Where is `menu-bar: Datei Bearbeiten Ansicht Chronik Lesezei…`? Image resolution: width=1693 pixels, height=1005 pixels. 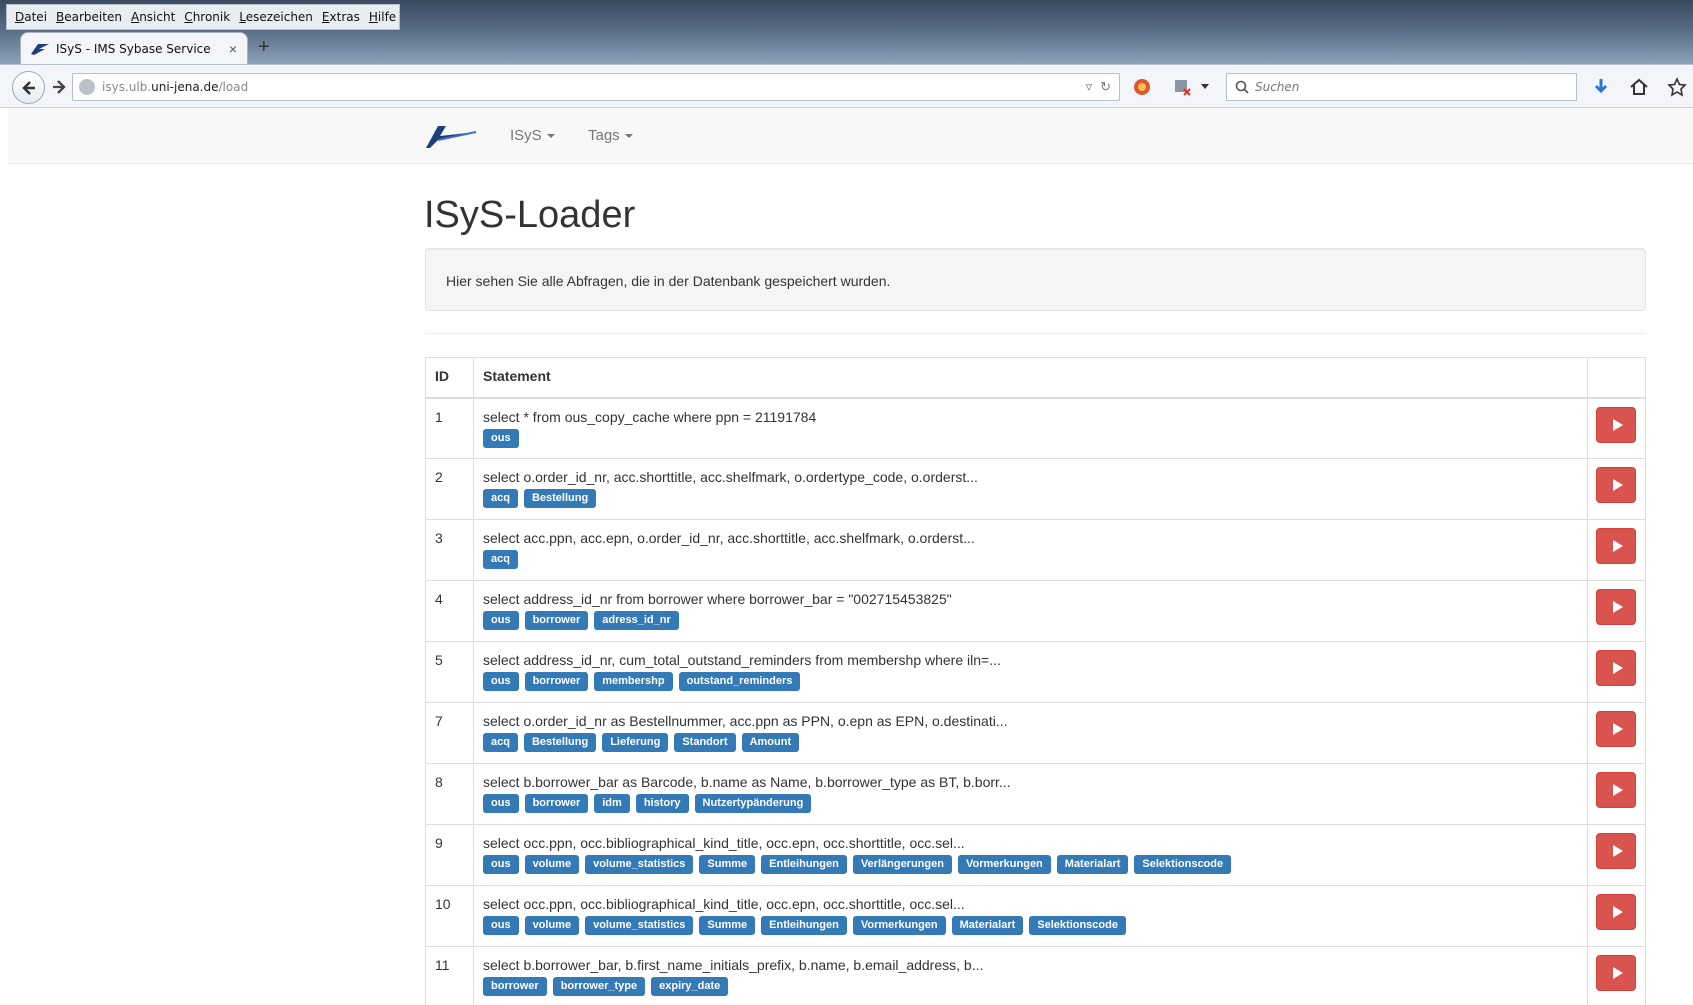 menu-bar: Datei Bearbeiten Ansicht Chronik Lesezei… is located at coordinates (203, 17).